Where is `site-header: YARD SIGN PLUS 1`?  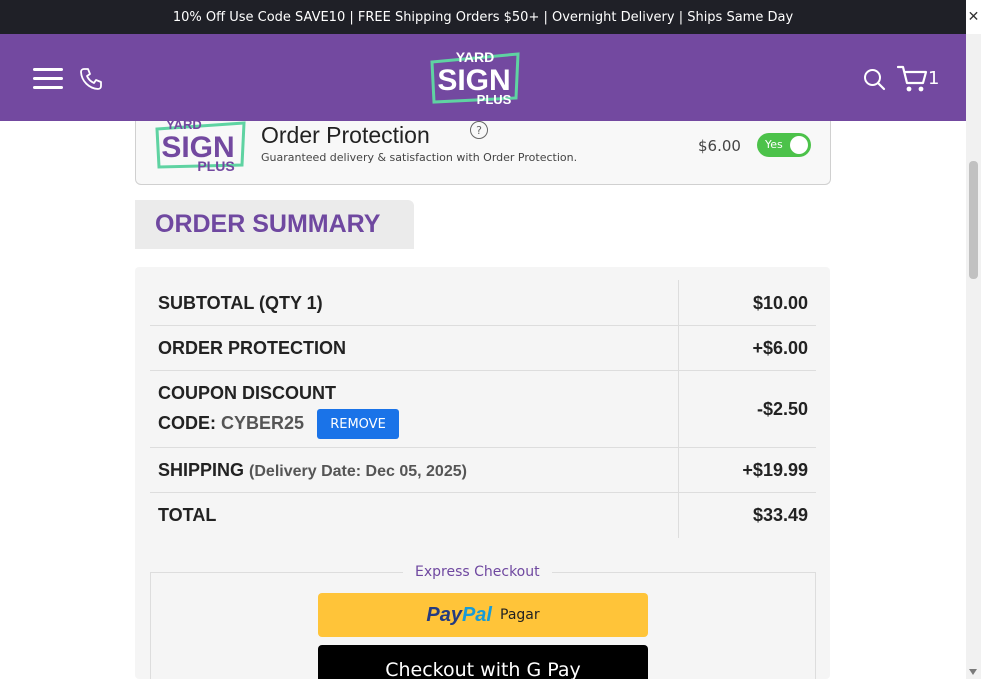
site-header: YARD SIGN PLUS 1 is located at coordinates (483, 77).